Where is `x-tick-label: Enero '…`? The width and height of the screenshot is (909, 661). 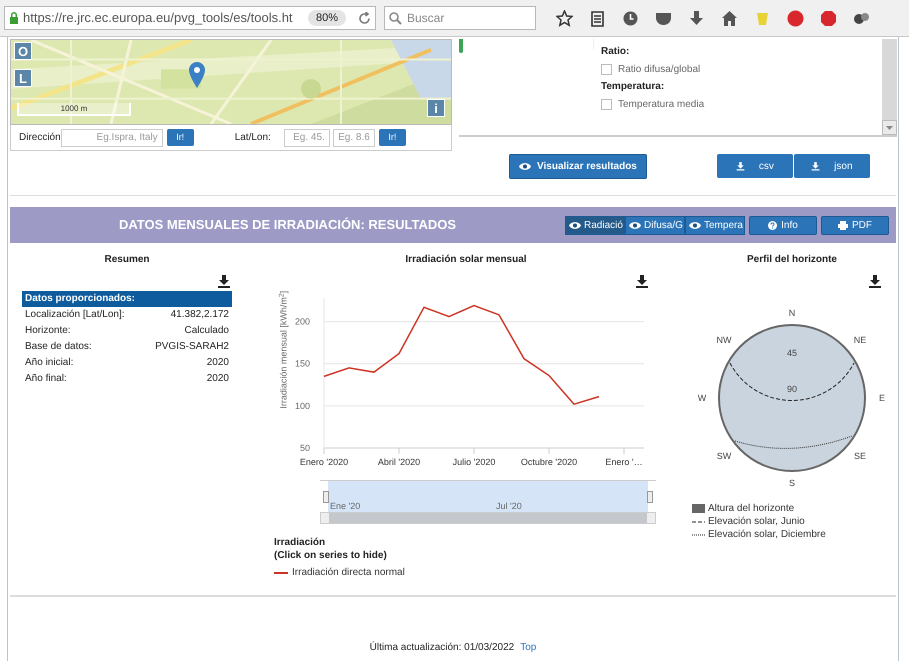 x-tick-label: Enero '… is located at coordinates (624, 462).